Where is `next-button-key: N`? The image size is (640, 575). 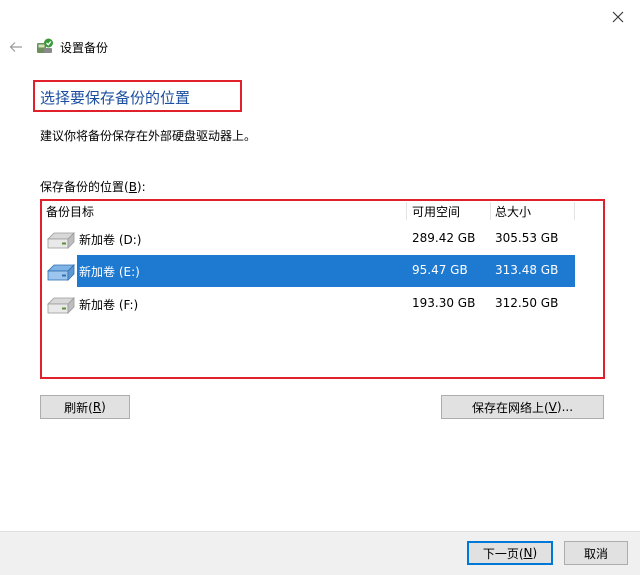 next-button-key: N is located at coordinates (528, 553).